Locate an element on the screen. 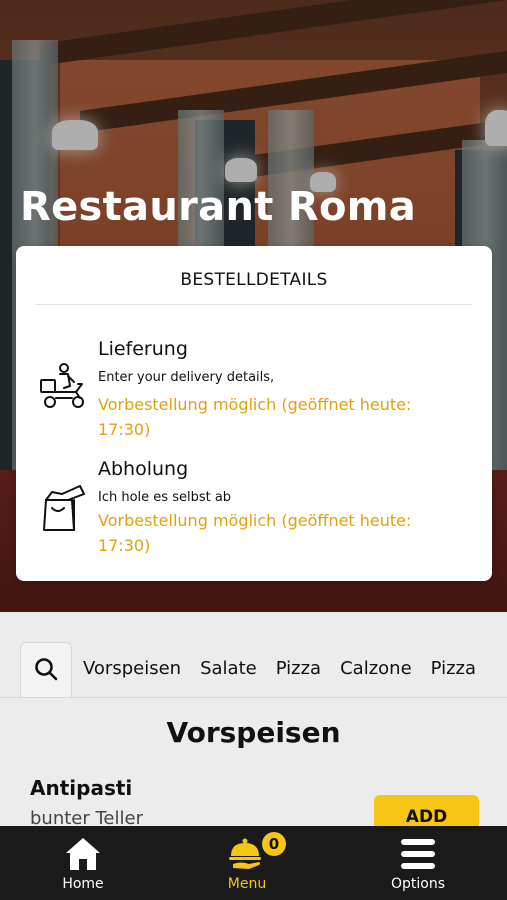  nav-options: Options is located at coordinates (418, 863).